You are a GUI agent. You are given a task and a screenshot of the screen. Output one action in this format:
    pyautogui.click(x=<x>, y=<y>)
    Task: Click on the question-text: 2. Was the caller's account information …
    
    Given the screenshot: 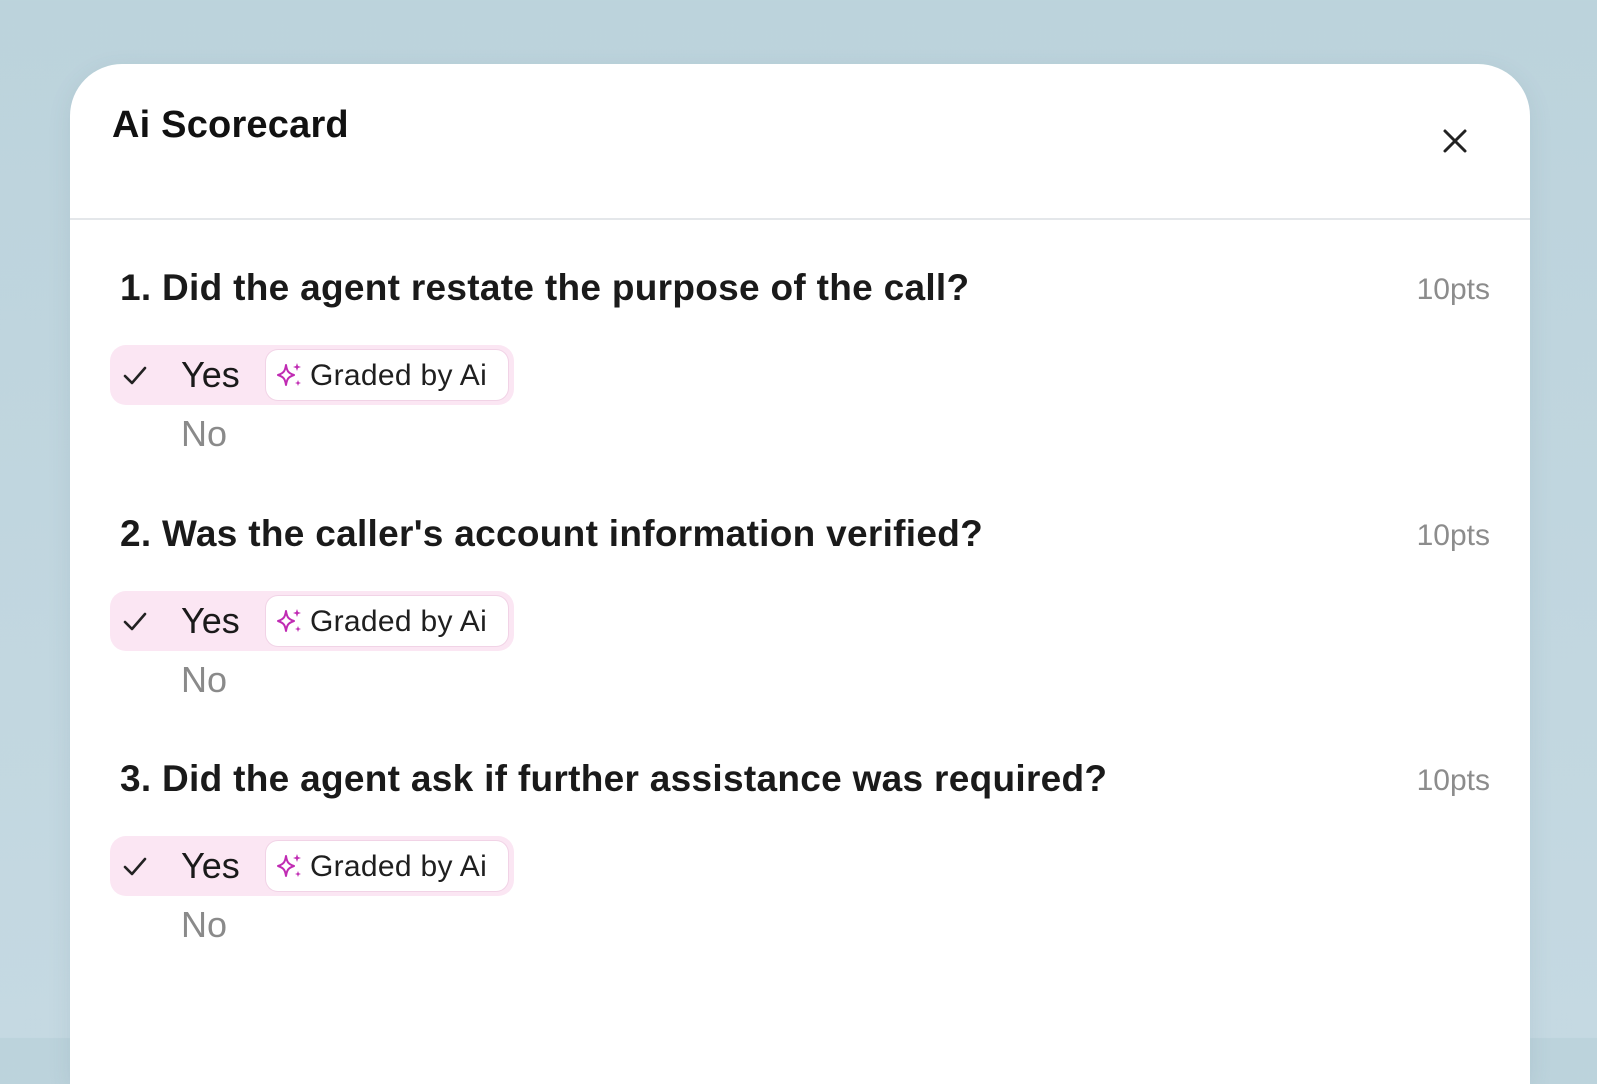 What is the action you would take?
    pyautogui.click(x=552, y=533)
    